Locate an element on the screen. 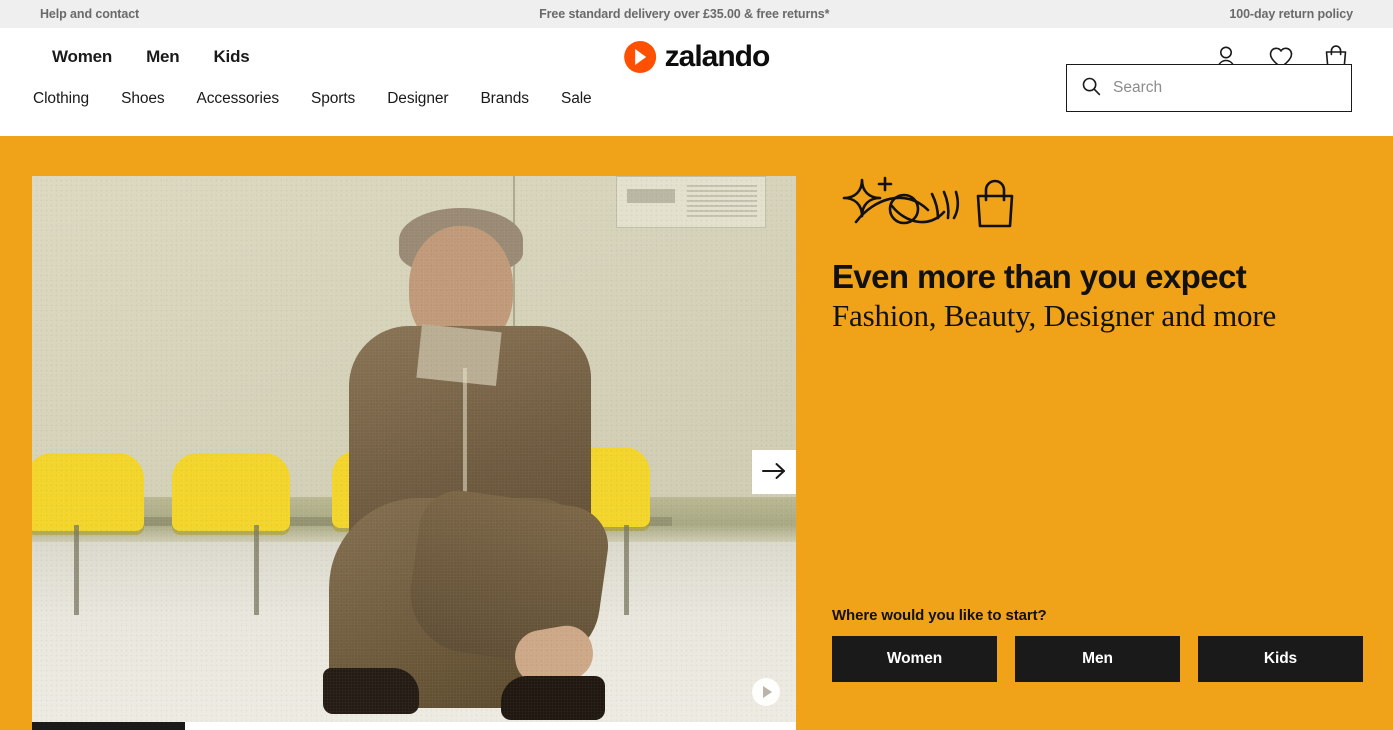 The image size is (1393, 730). hero-subtitle: Fashion, Beauty, Designer and more is located at coordinates (1054, 316).